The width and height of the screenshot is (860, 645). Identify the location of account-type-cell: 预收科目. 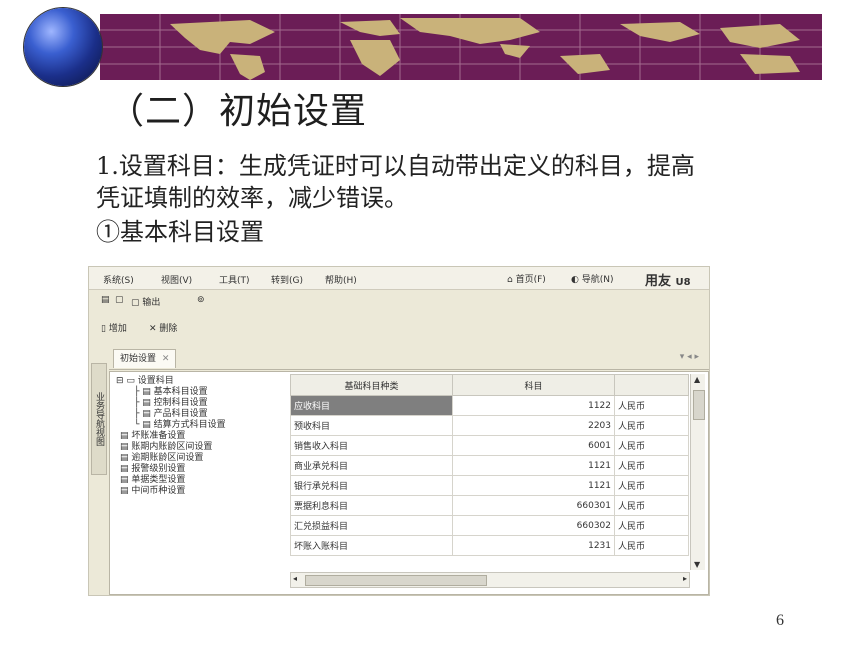
(371, 425).